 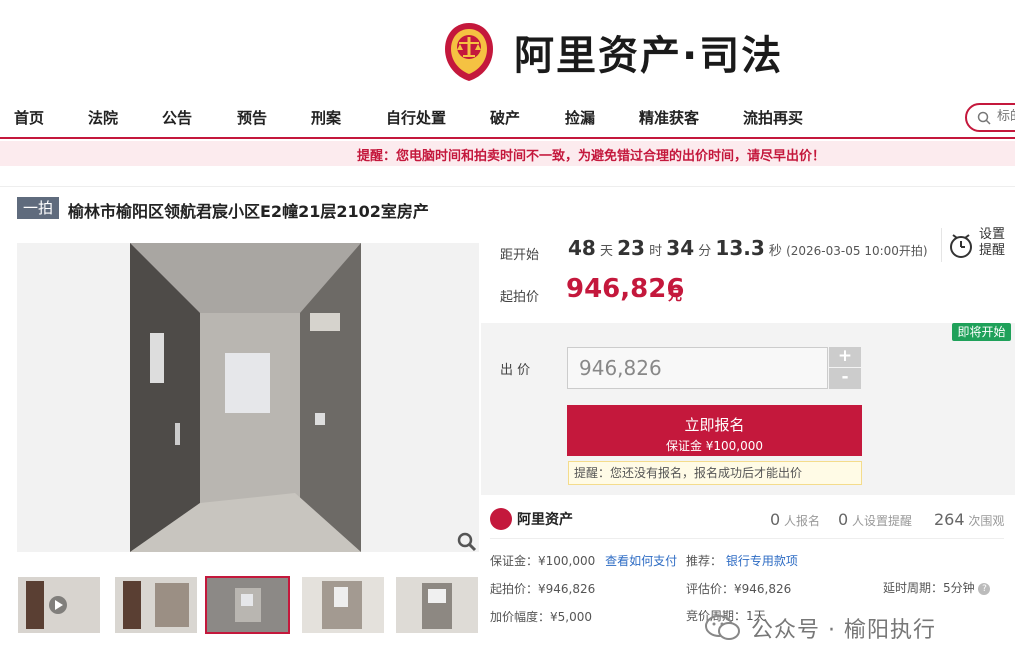 I want to click on start-price-unit: 元, so click(x=675, y=296).